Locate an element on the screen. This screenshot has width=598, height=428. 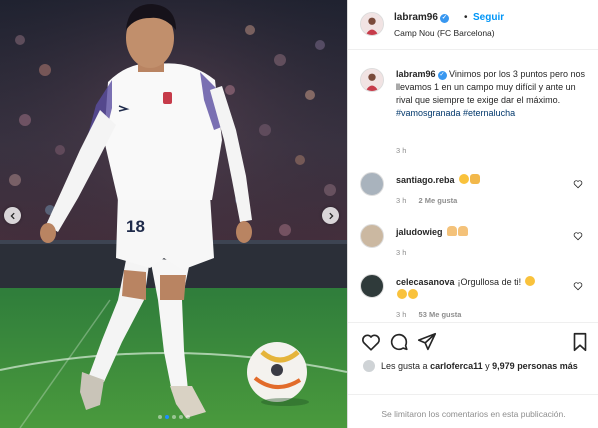
chevron-right-icon is located at coordinates (331, 215).